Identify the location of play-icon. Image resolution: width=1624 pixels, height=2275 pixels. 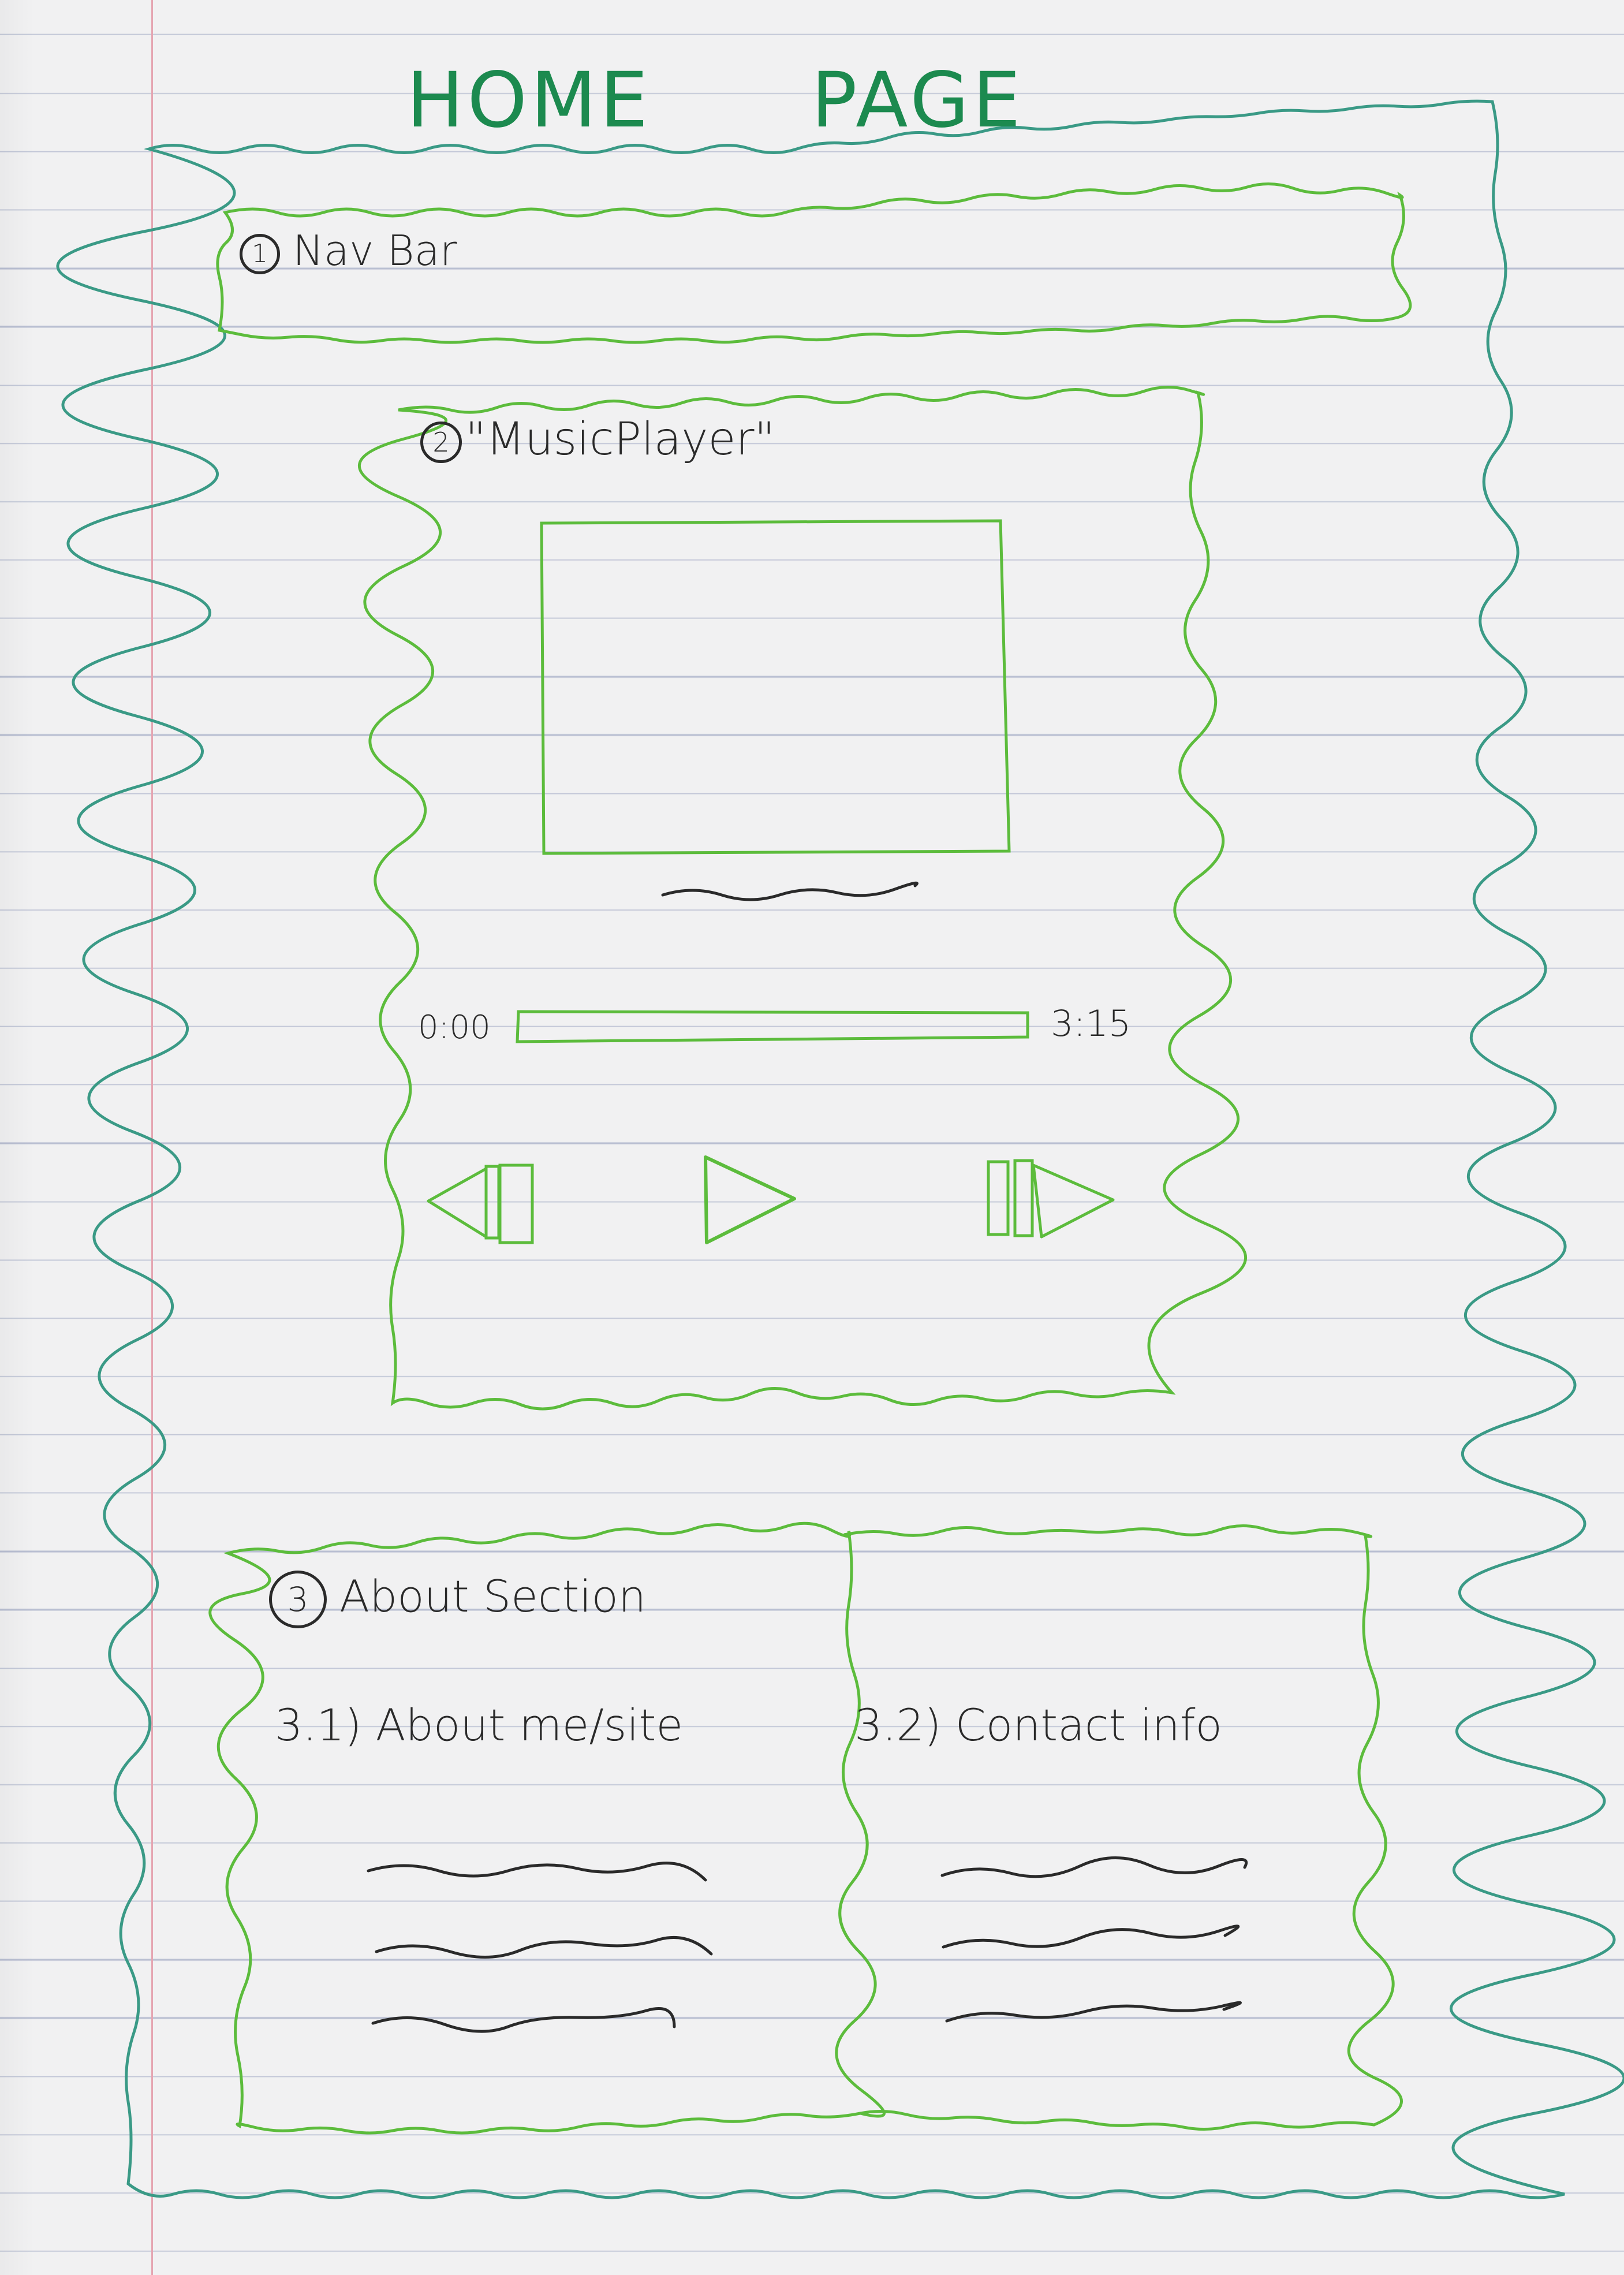
(750, 1199).